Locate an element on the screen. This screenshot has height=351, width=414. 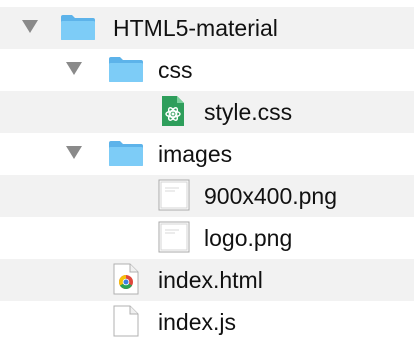
tree-row-images: images is located at coordinates (207, 154).